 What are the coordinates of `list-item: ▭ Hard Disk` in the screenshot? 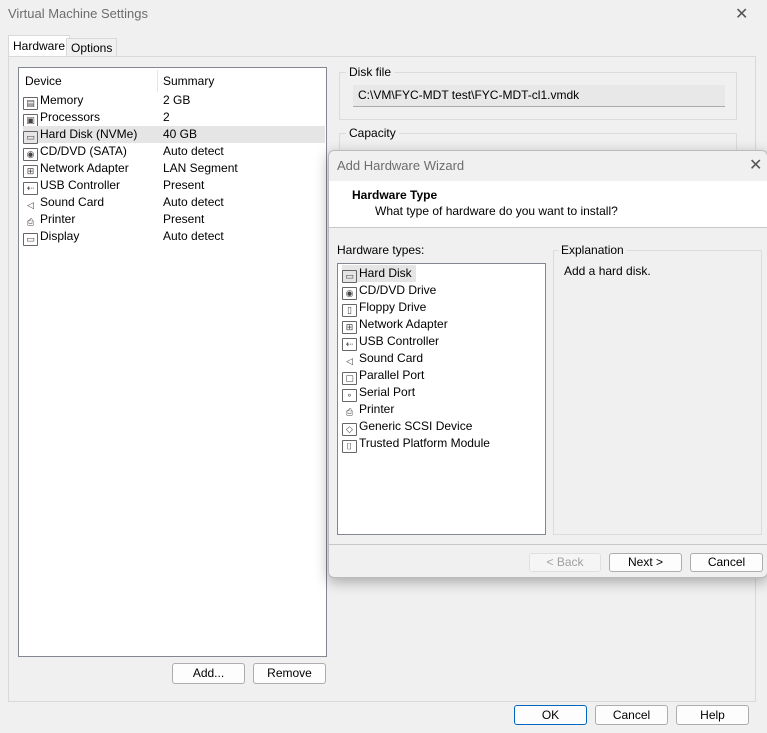 It's located at (379, 274).